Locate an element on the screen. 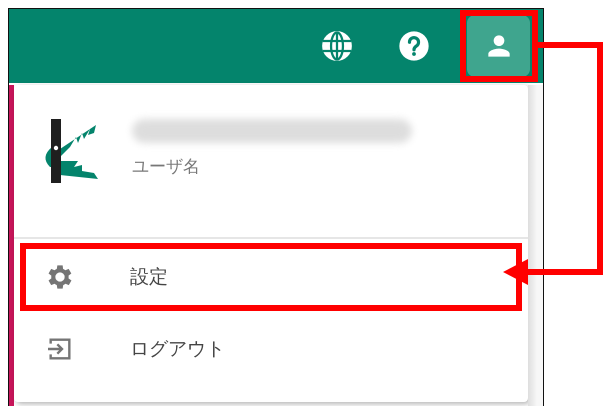 Image resolution: width=606 pixels, height=406 pixels. globe-icon is located at coordinates (337, 46).